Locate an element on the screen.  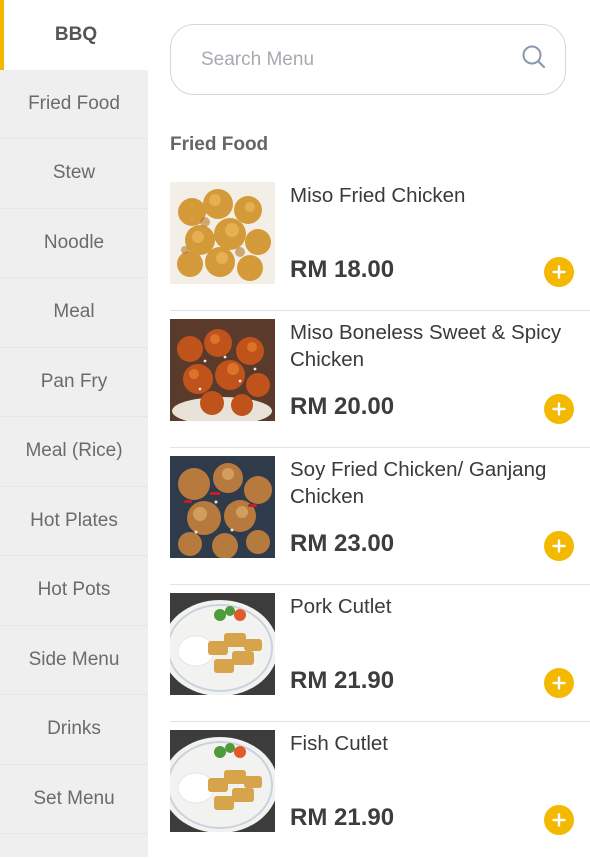
category-drinks: Drinks is located at coordinates (74, 730).